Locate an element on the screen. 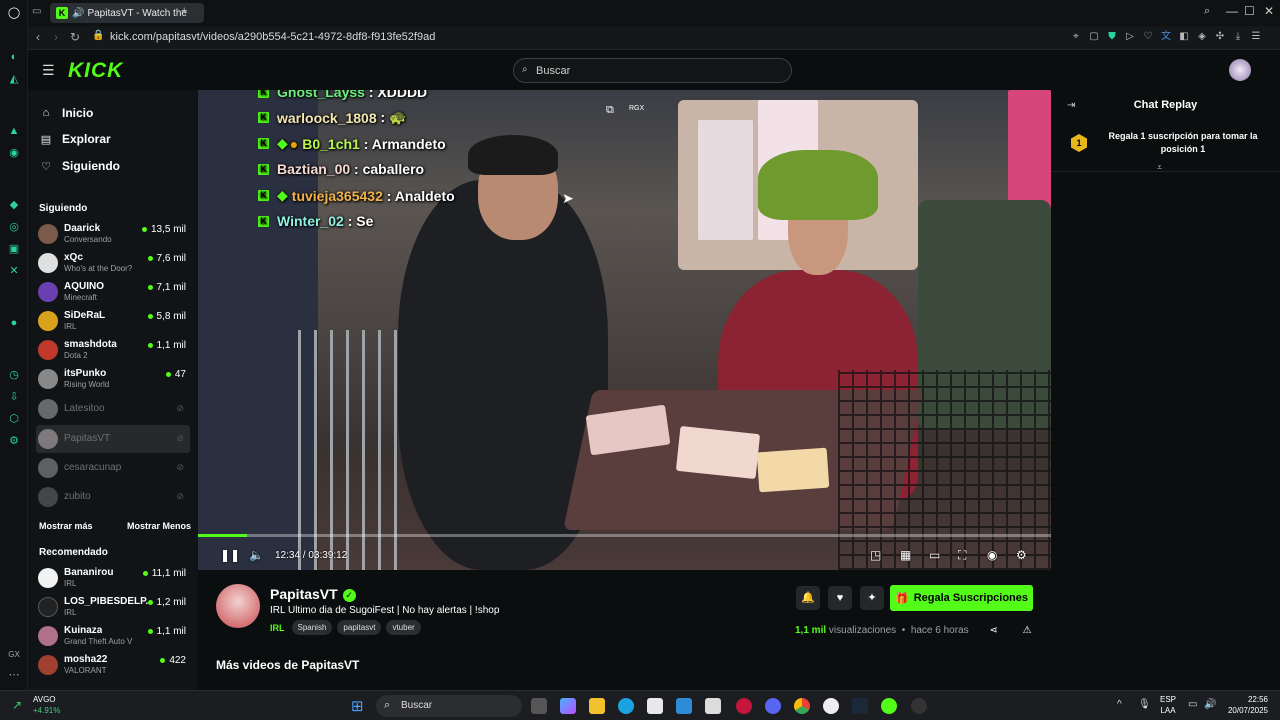 The width and height of the screenshot is (1280, 720). history-icon: ◷ is located at coordinates (14, 375).